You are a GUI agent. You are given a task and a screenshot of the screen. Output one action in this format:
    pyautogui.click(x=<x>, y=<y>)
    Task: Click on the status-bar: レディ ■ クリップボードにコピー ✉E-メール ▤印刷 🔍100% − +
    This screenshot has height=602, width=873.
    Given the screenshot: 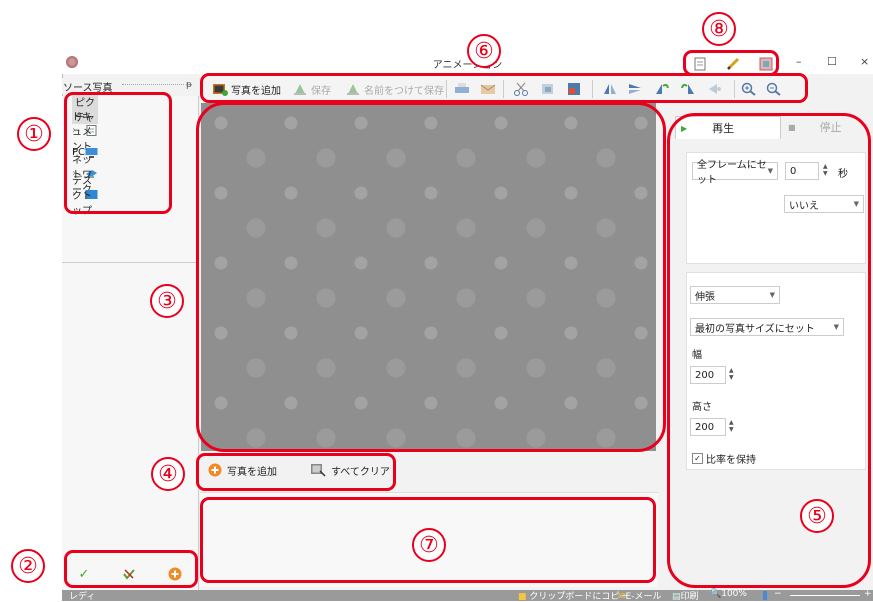 What is the action you would take?
    pyautogui.click(x=467, y=595)
    